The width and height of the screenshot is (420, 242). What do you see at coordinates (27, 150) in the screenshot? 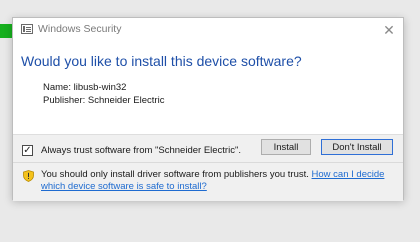
I see `always-trust-checkbox: ✓` at bounding box center [27, 150].